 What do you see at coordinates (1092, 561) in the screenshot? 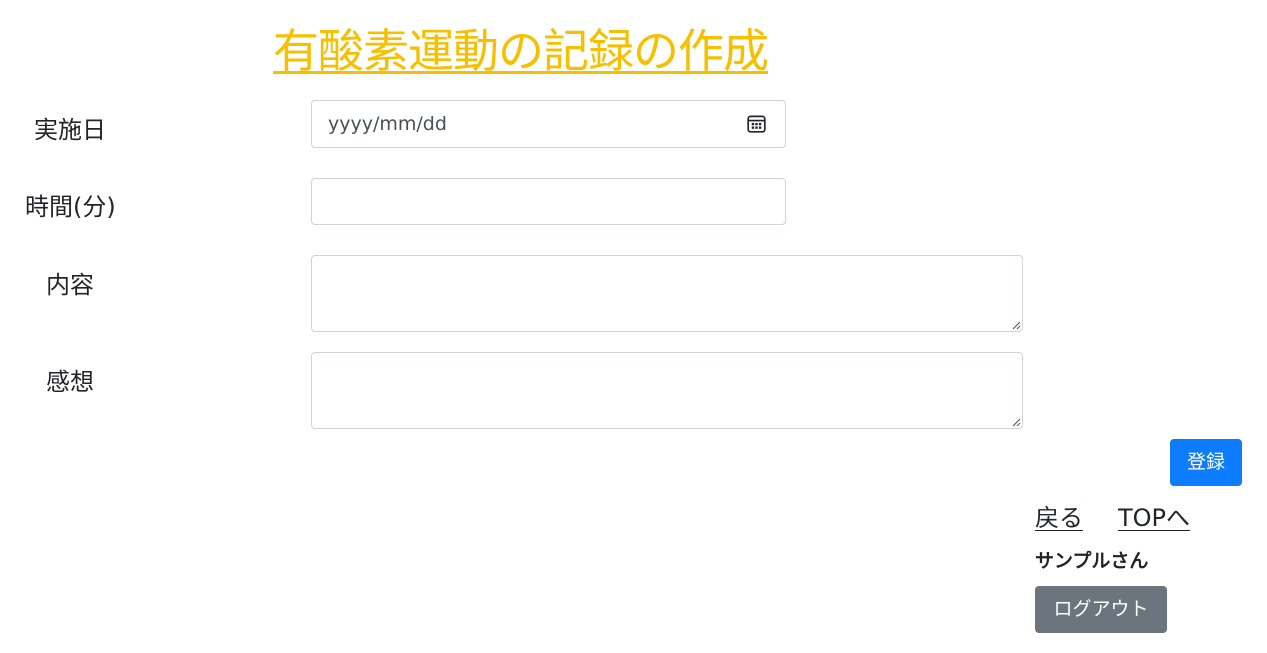
I see `user-name: サンプルさん` at bounding box center [1092, 561].